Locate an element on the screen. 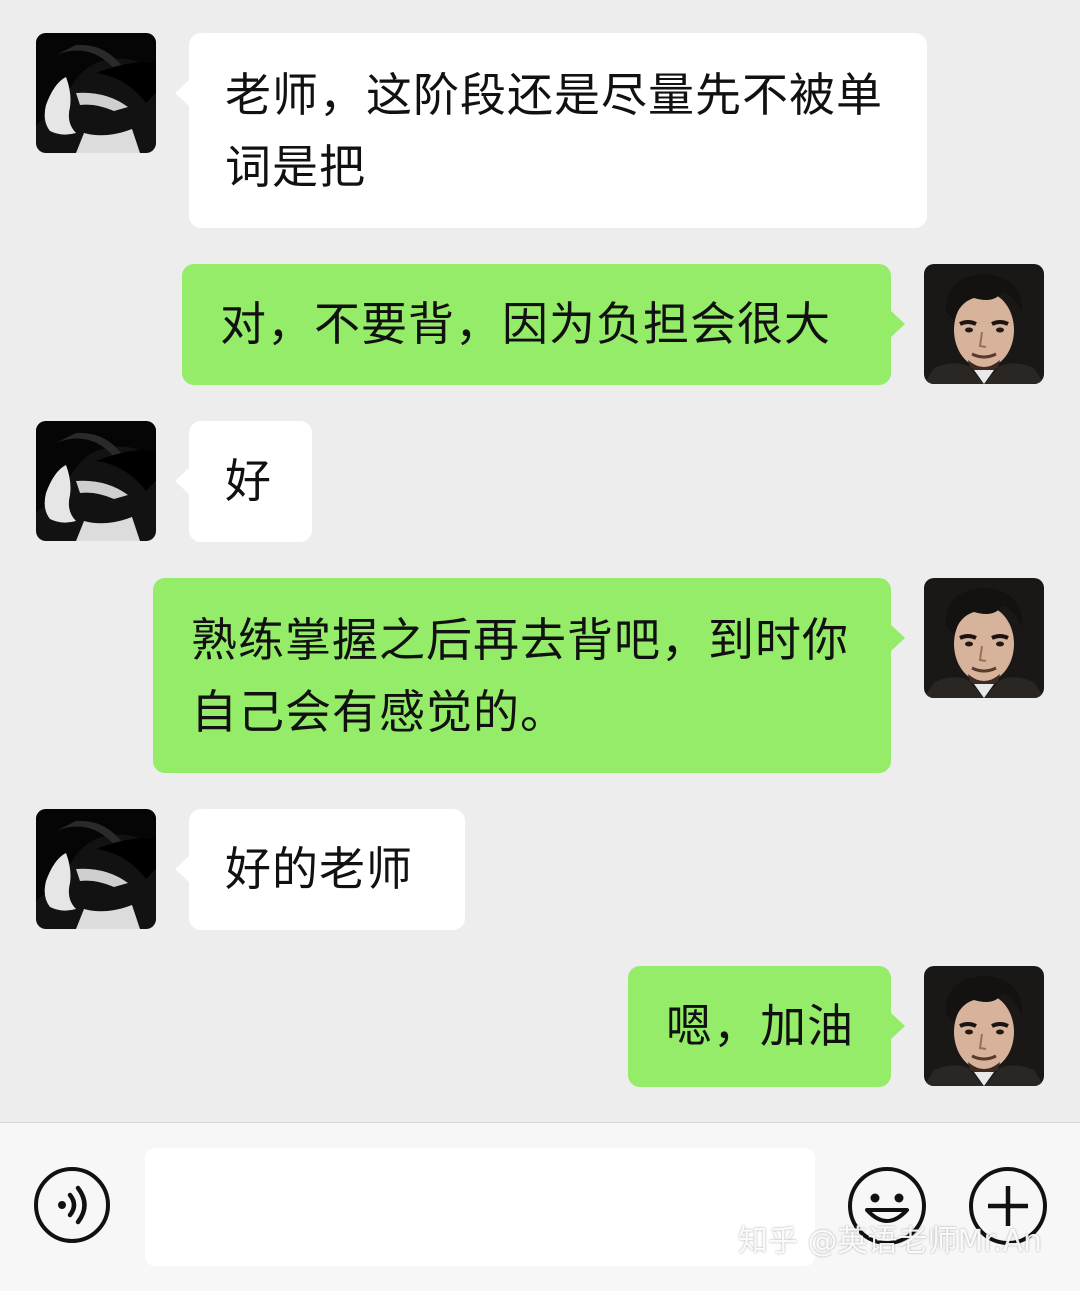  incoming-message-bubble: 好 is located at coordinates (243, 481).